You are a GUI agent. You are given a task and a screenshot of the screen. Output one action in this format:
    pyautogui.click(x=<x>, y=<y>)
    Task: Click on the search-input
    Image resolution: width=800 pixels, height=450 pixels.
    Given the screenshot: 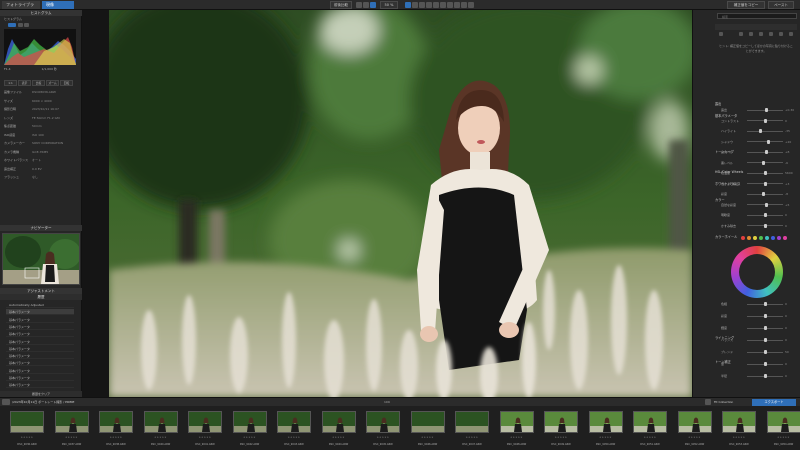 What is the action you would take?
    pyautogui.click(x=755, y=17)
    